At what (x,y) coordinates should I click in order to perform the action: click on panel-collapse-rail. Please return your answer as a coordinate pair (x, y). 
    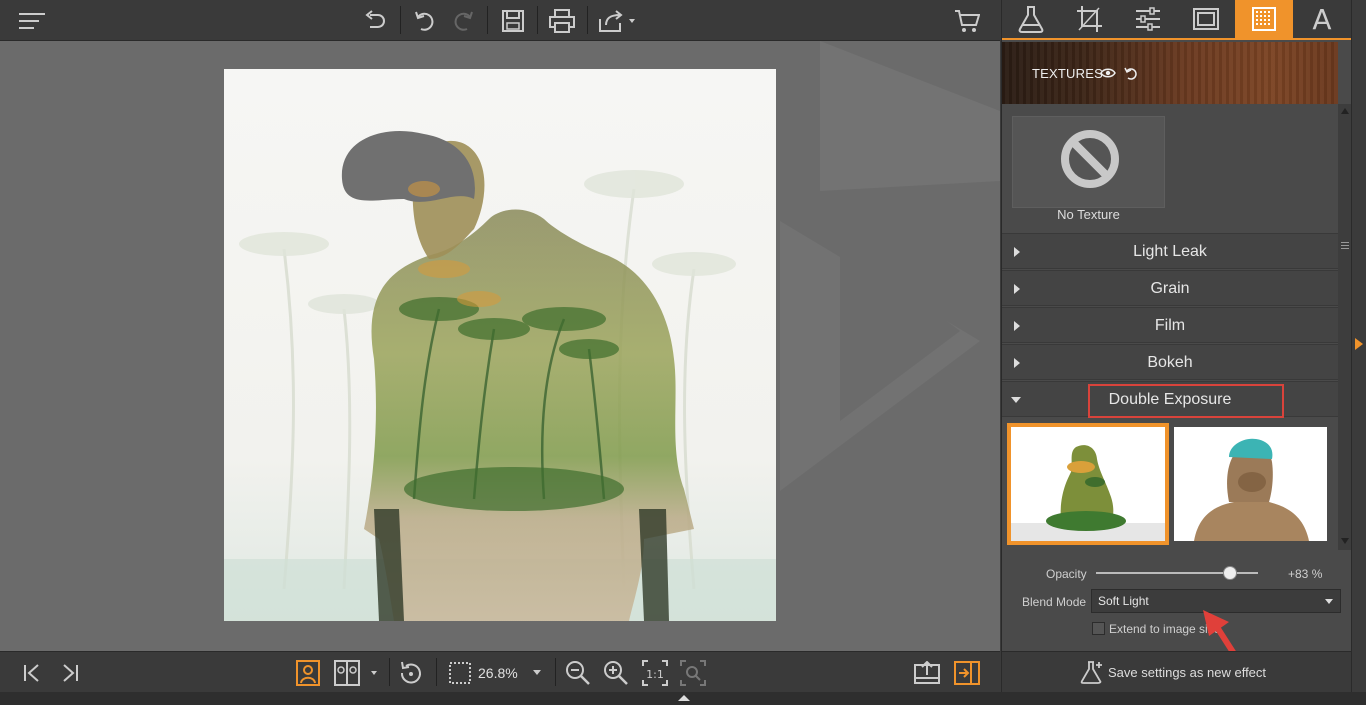
    Looking at the image, I should click on (1358, 346).